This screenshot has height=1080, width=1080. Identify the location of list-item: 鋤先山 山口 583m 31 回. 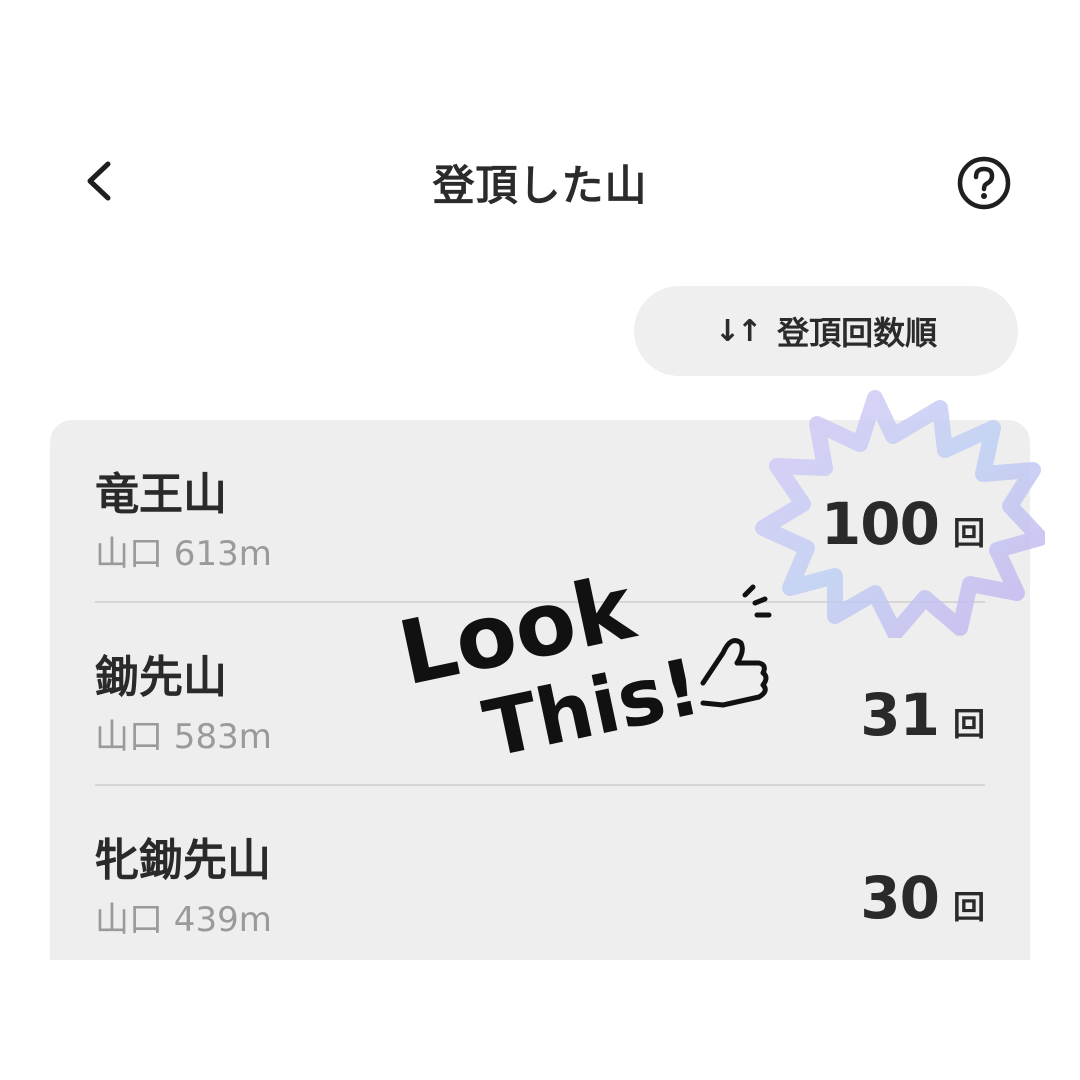
(540, 694).